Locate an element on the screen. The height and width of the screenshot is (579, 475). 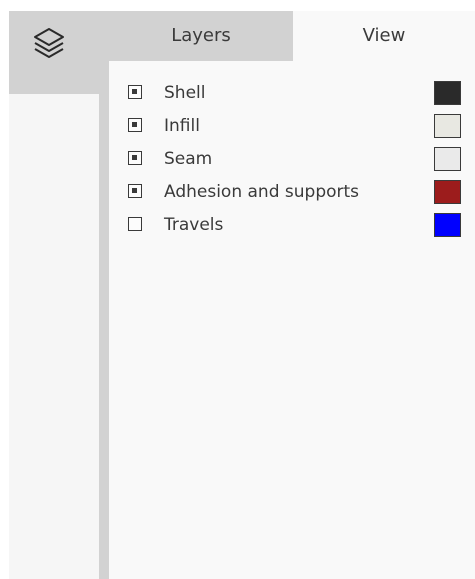
shell-label: Shell is located at coordinates (185, 93).